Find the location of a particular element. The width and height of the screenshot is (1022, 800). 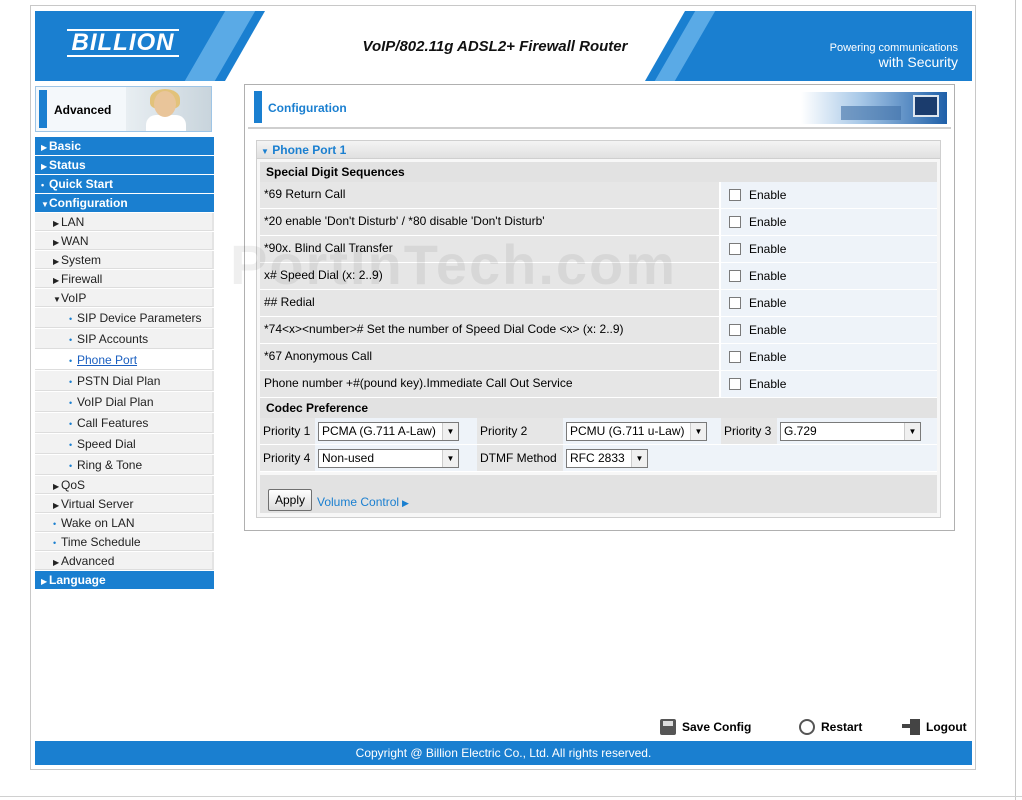

sidebar-item-label: SIP Device Parameters is located at coordinates (139, 318).